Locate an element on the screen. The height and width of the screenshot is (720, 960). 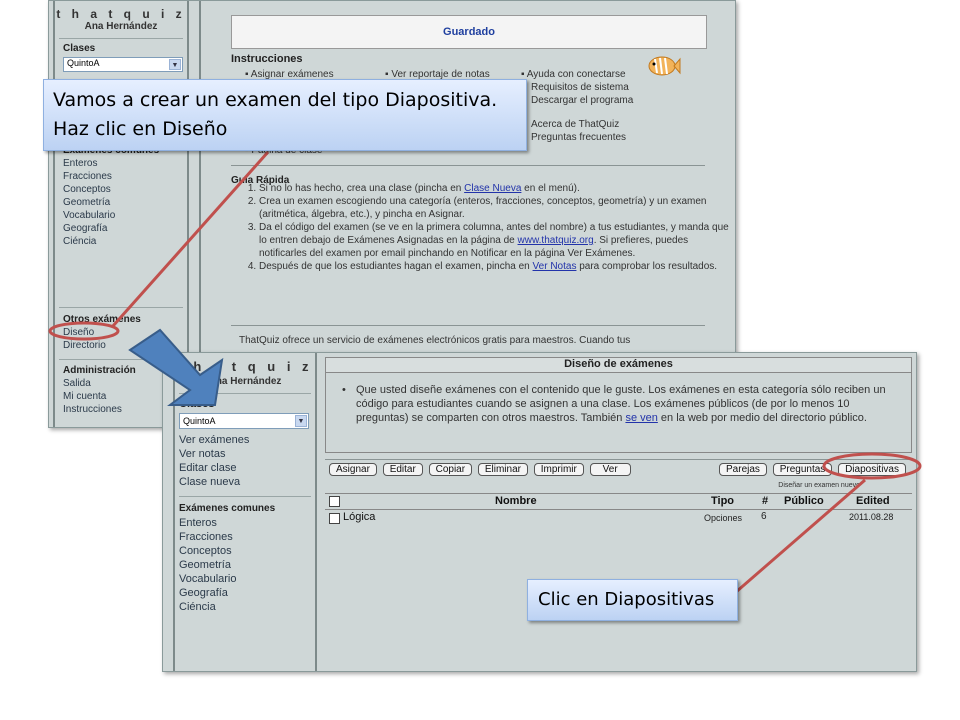
back-common-item: Geografía is located at coordinates (111, 228).